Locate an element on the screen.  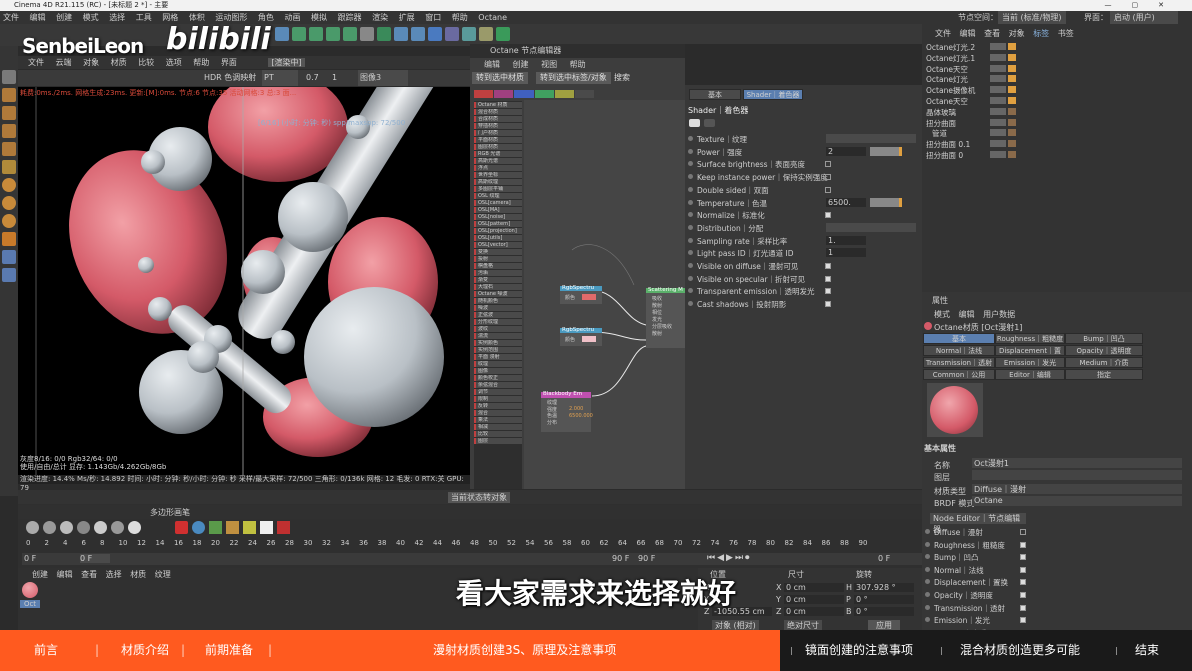
snap-settings-icon is located at coordinates (9, 203).